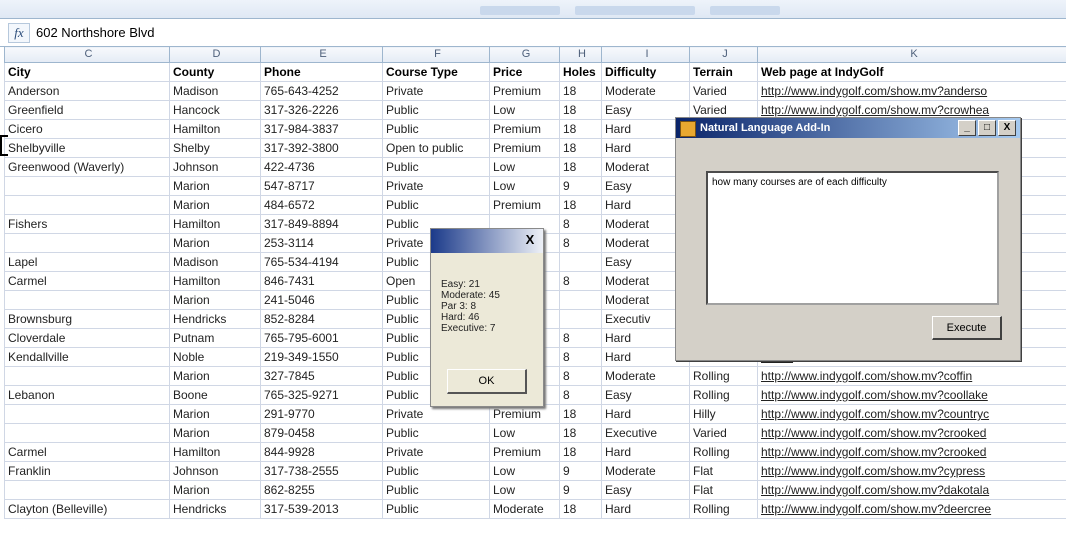  Describe the element at coordinates (321, 357) in the screenshot. I see `table-cell: 219-349-1550` at that location.